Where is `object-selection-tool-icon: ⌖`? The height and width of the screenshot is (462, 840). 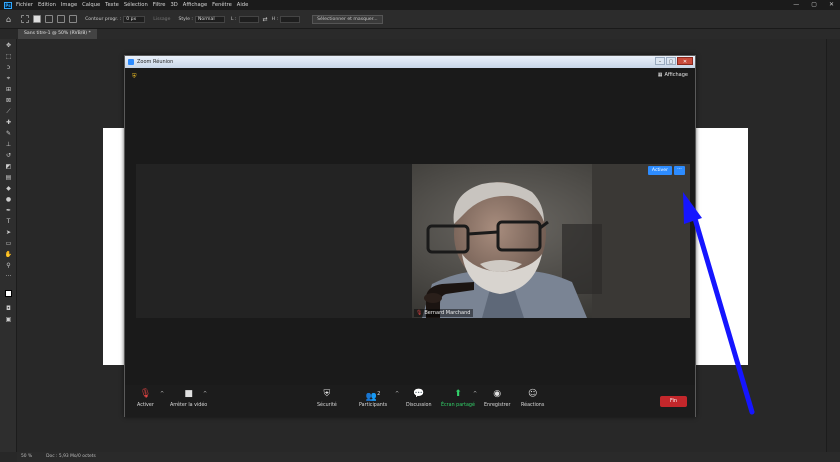 object-selection-tool-icon: ⌖ is located at coordinates (8, 79).